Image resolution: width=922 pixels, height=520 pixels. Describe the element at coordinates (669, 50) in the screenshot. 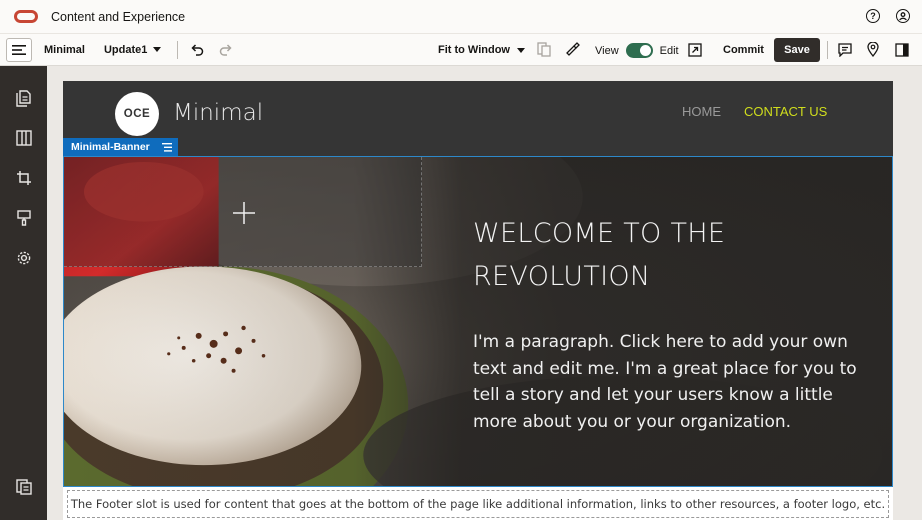

I see `edit-label: Edit` at that location.